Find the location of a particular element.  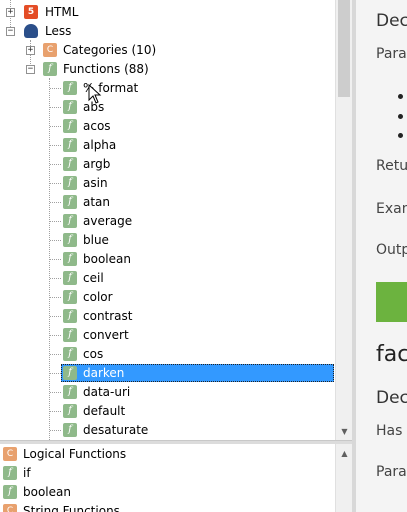

function-item: f ceil is located at coordinates (167, 278).